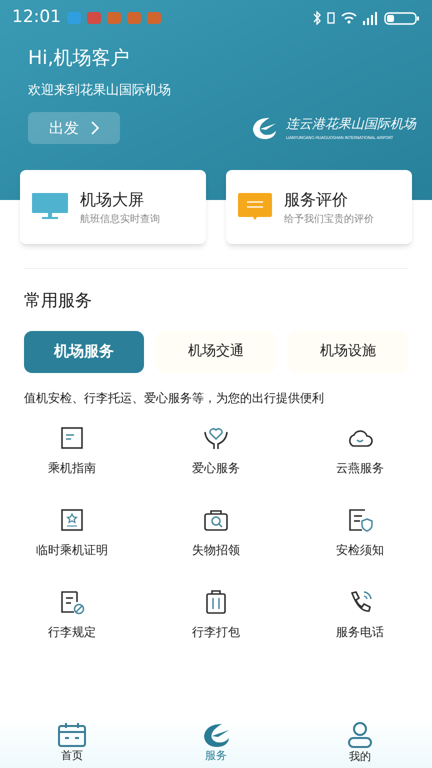 This screenshot has height=768, width=432. What do you see at coordinates (351, 125) in the screenshot?
I see `airport-name: 连云港花果山国际机场` at bounding box center [351, 125].